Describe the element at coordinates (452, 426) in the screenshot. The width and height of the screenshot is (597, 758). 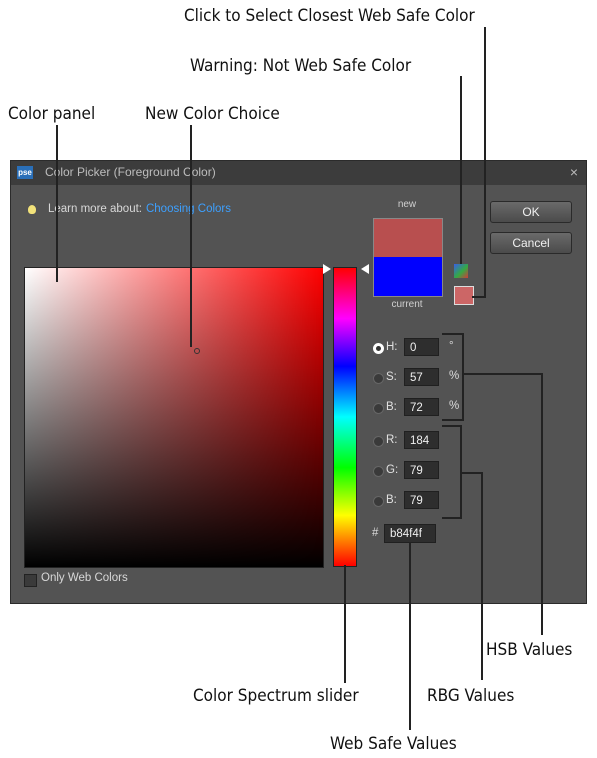
I see `bracket-rgb-top` at that location.